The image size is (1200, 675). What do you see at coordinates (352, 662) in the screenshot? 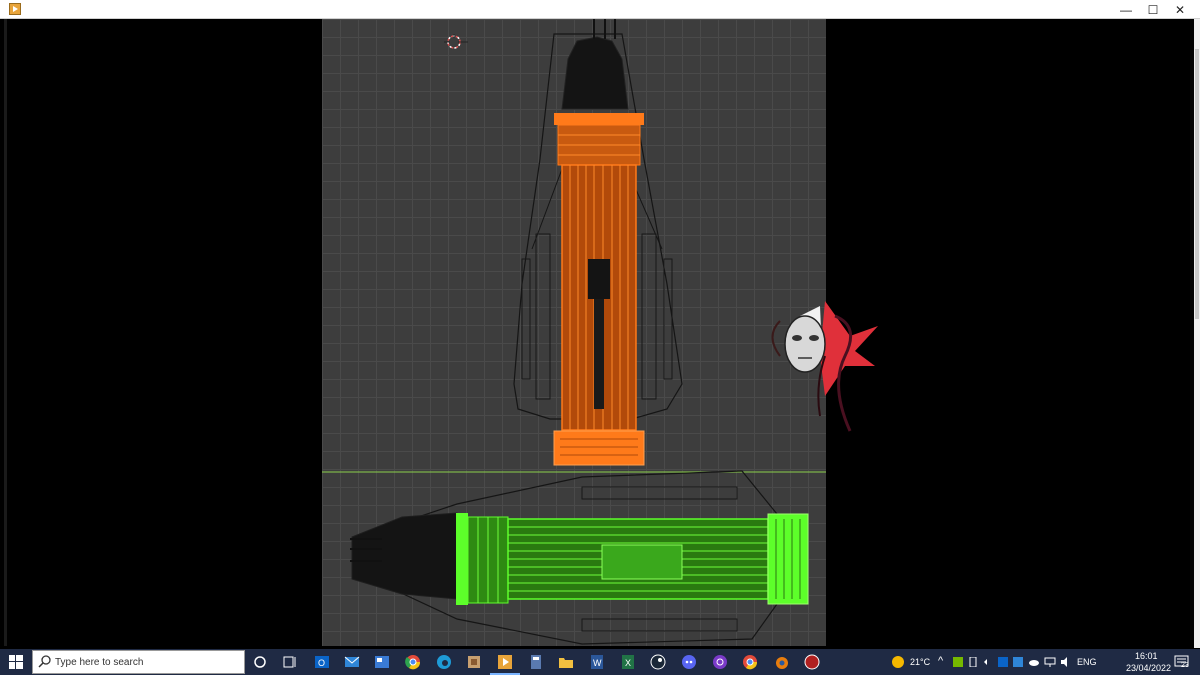
I see `mail-icon` at bounding box center [352, 662].